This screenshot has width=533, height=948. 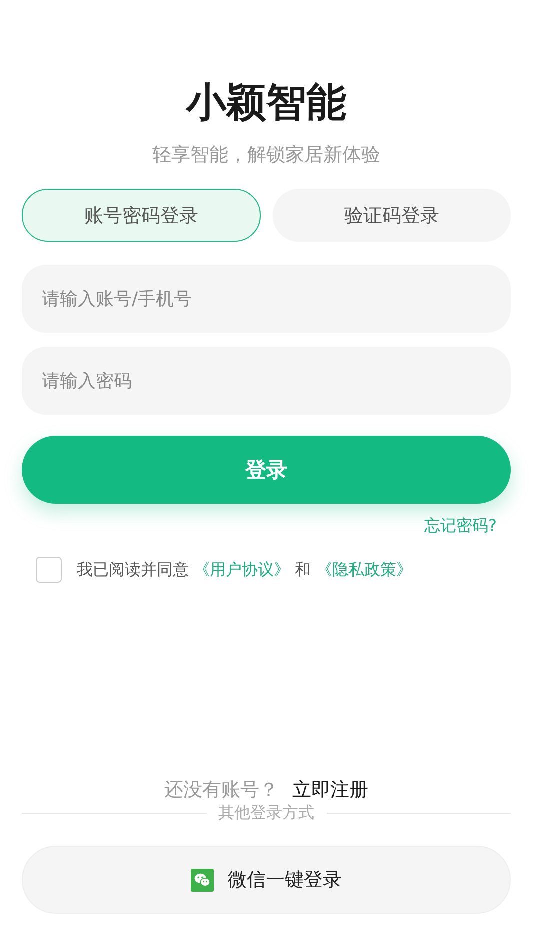 What do you see at coordinates (266, 813) in the screenshot?
I see `other-login-label: 其他登录方式` at bounding box center [266, 813].